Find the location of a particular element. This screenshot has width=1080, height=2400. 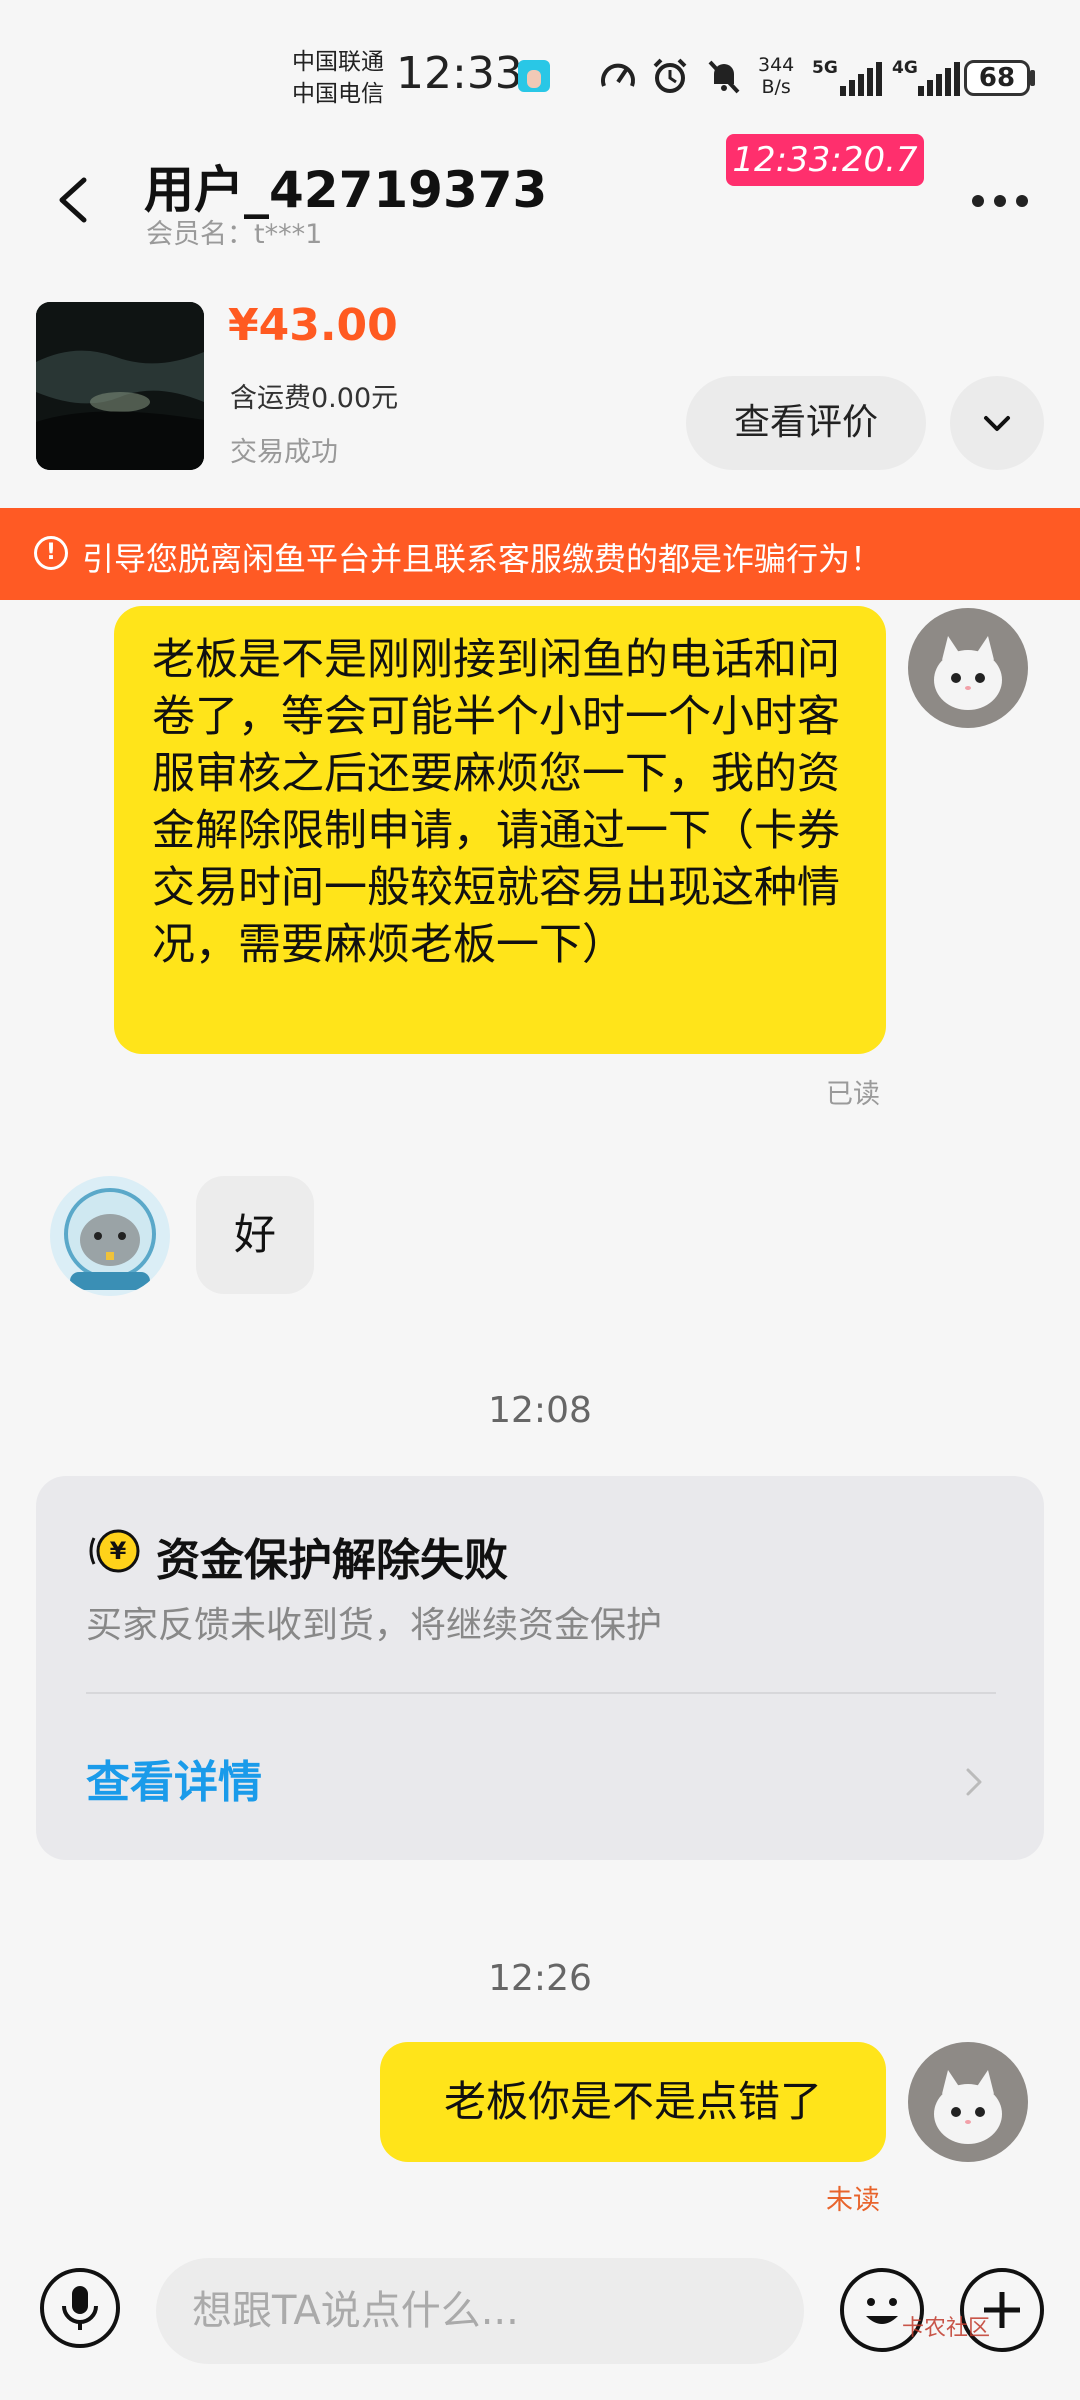

net-speed: 344 B/s is located at coordinates (776, 76).